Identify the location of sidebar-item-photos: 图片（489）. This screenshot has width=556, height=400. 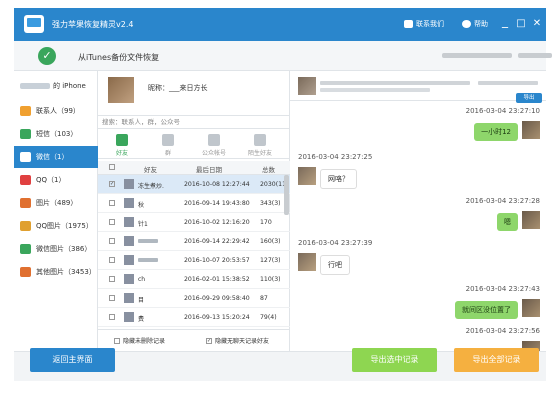
(56, 203).